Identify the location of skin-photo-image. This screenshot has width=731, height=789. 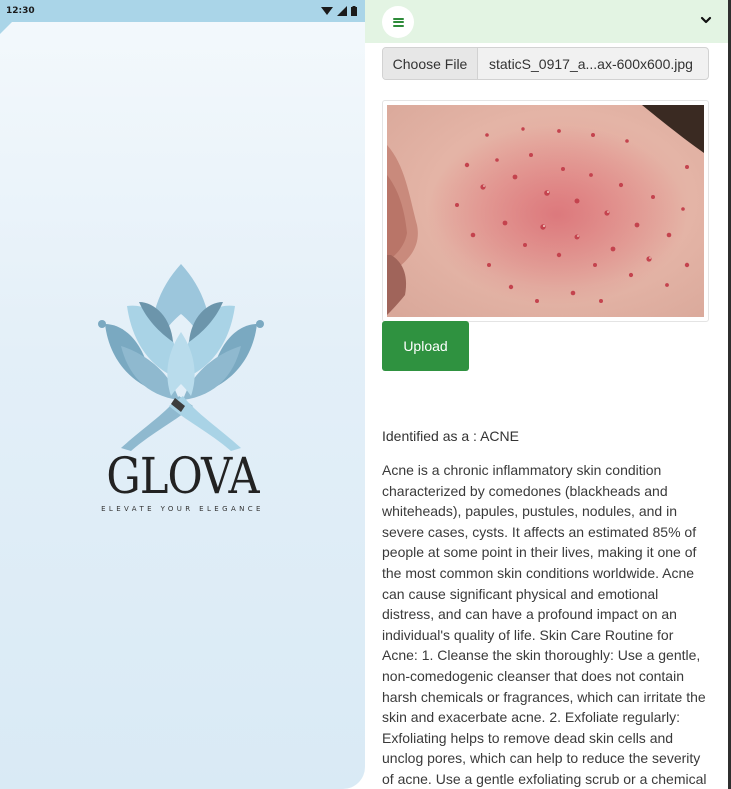
(545, 211).